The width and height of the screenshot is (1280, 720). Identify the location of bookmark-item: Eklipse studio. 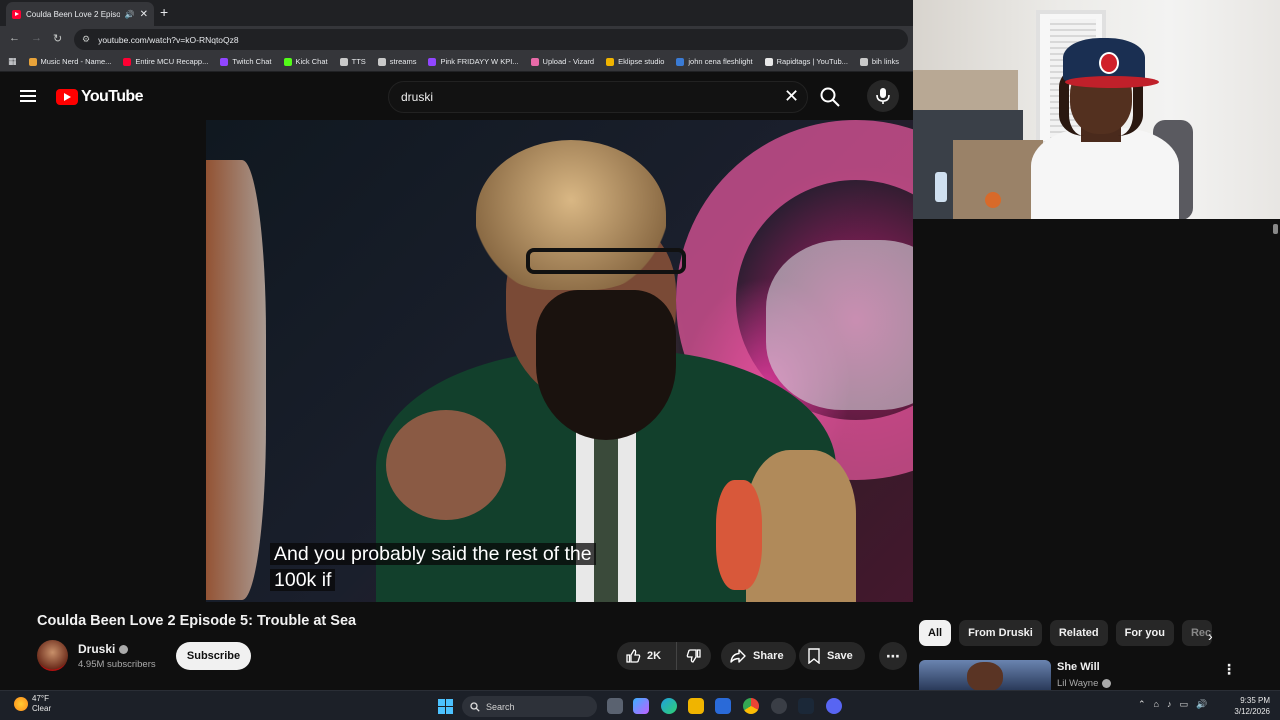
(635, 61).